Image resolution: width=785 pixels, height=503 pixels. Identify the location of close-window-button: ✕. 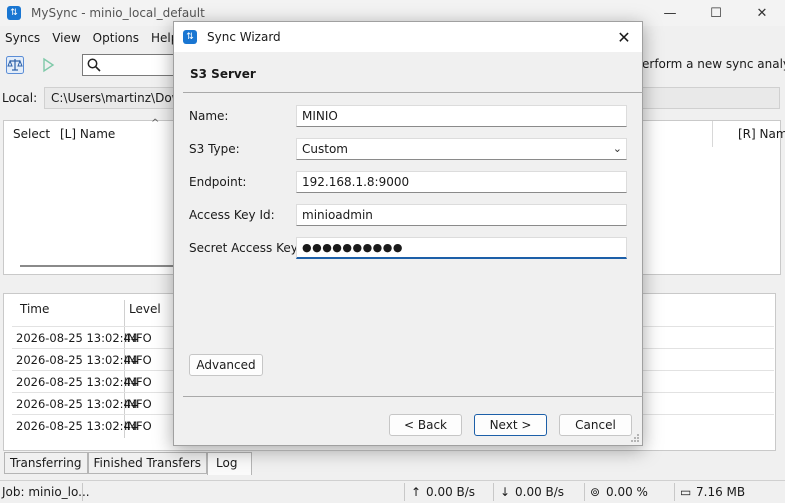
(762, 13).